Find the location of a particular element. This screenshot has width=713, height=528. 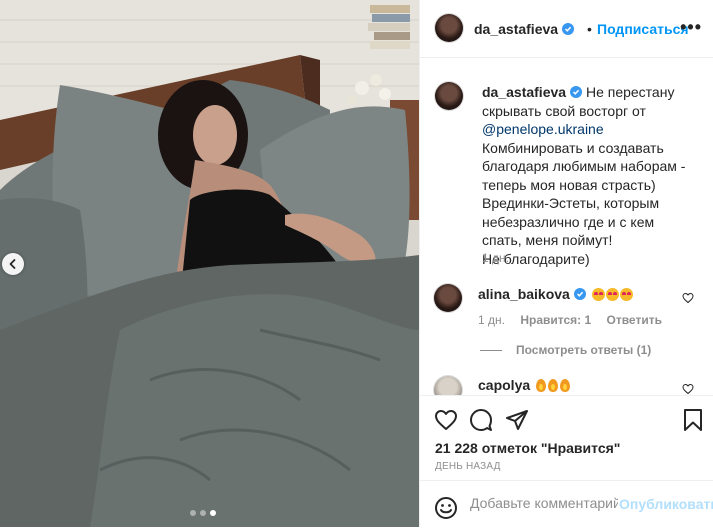

view-replies-label: Посмотреть ответы (1) is located at coordinates (583, 350).